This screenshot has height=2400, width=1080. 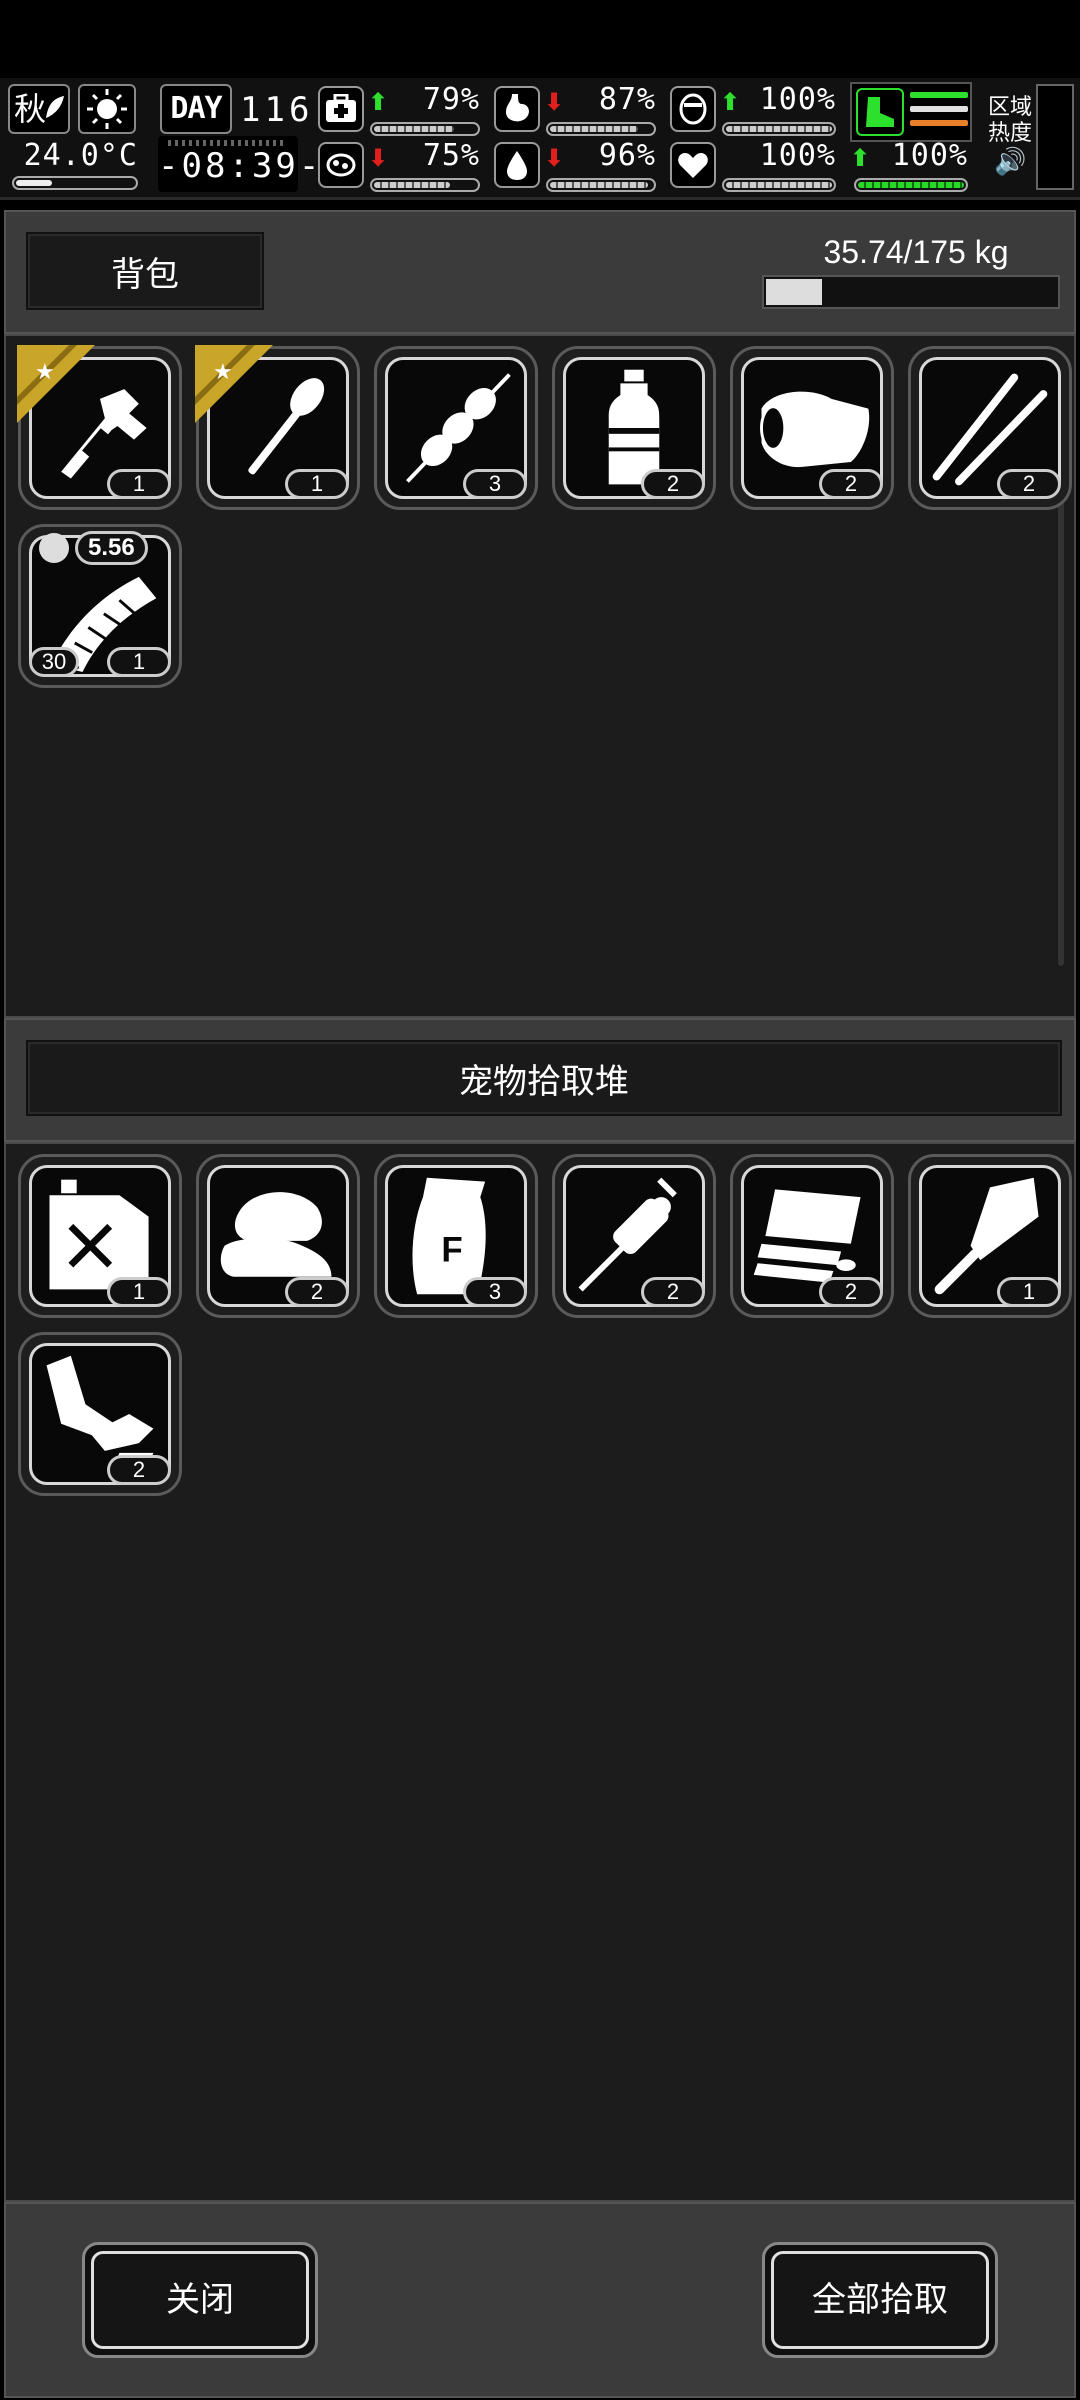 I want to click on stat-thirst: ⬇ 96%, so click(x=577, y=166).